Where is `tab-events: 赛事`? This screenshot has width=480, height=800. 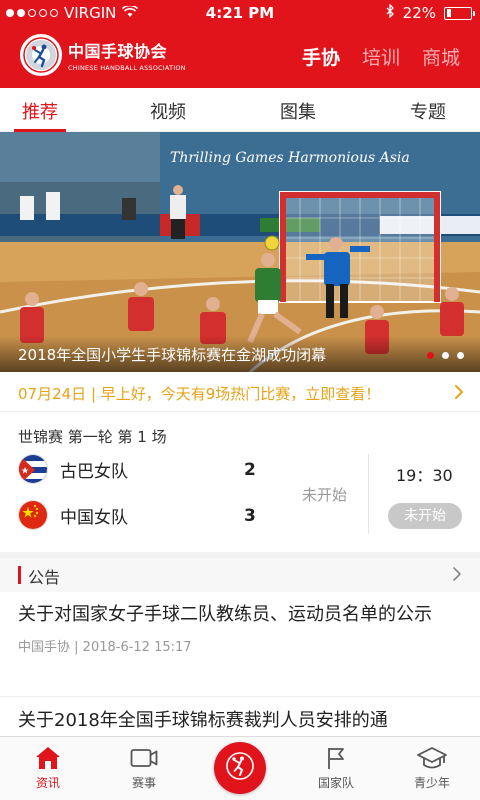 tab-events: 赛事 is located at coordinates (144, 768).